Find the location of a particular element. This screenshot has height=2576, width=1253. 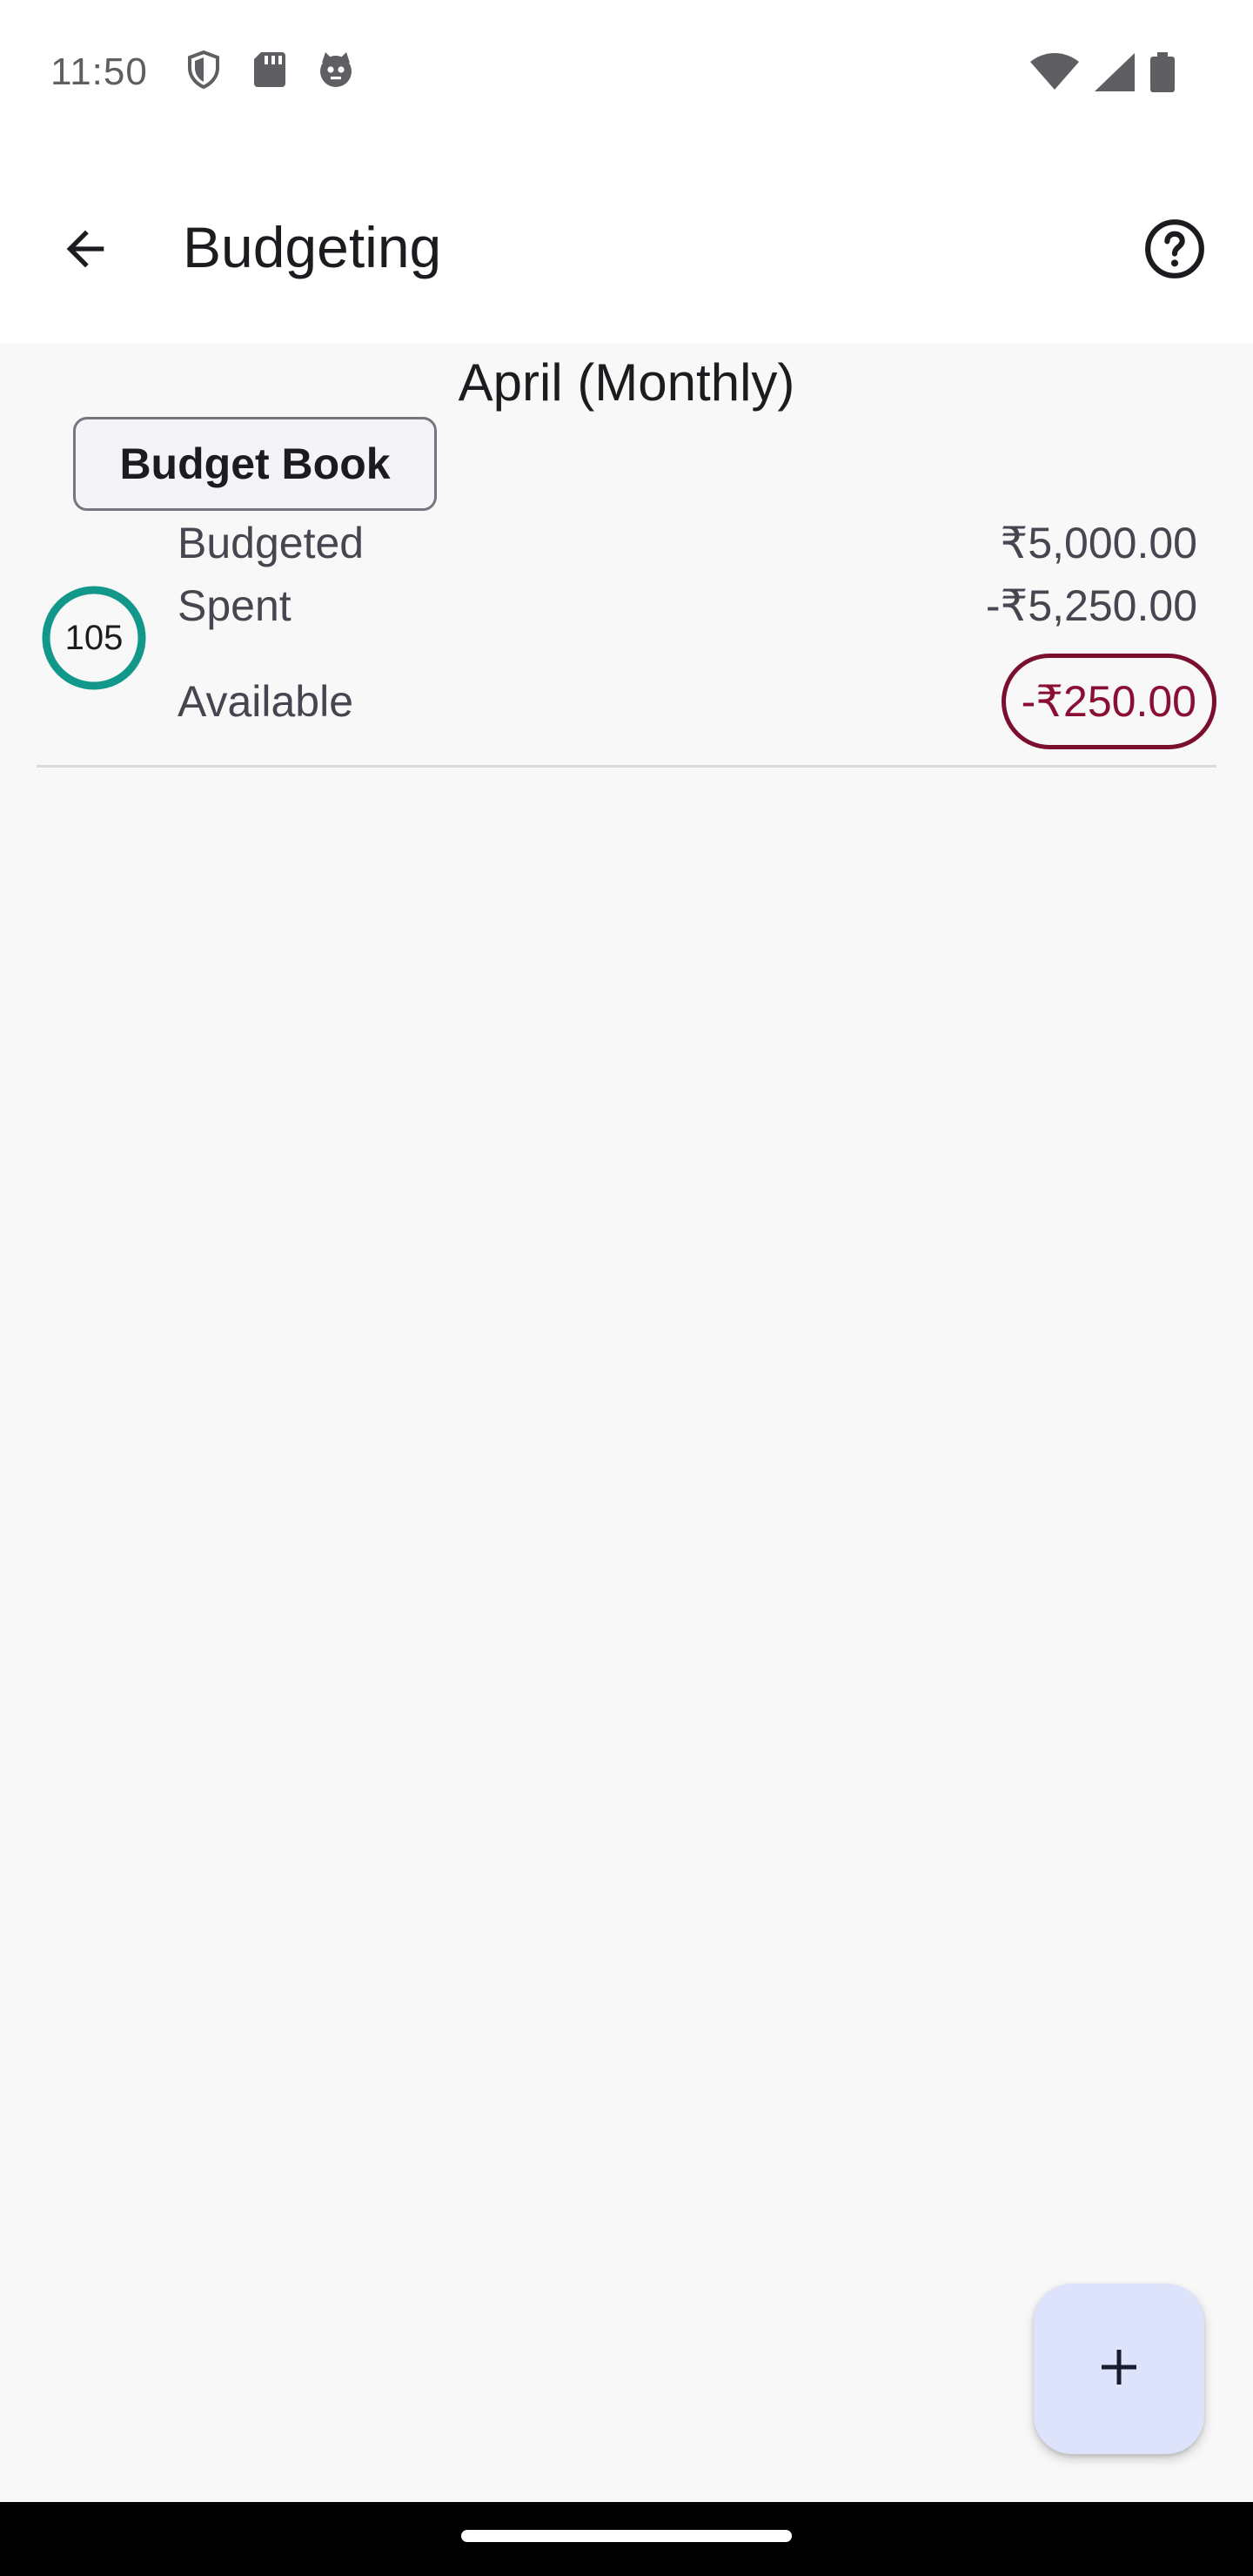

home-gesture-handle is located at coordinates (626, 2536).